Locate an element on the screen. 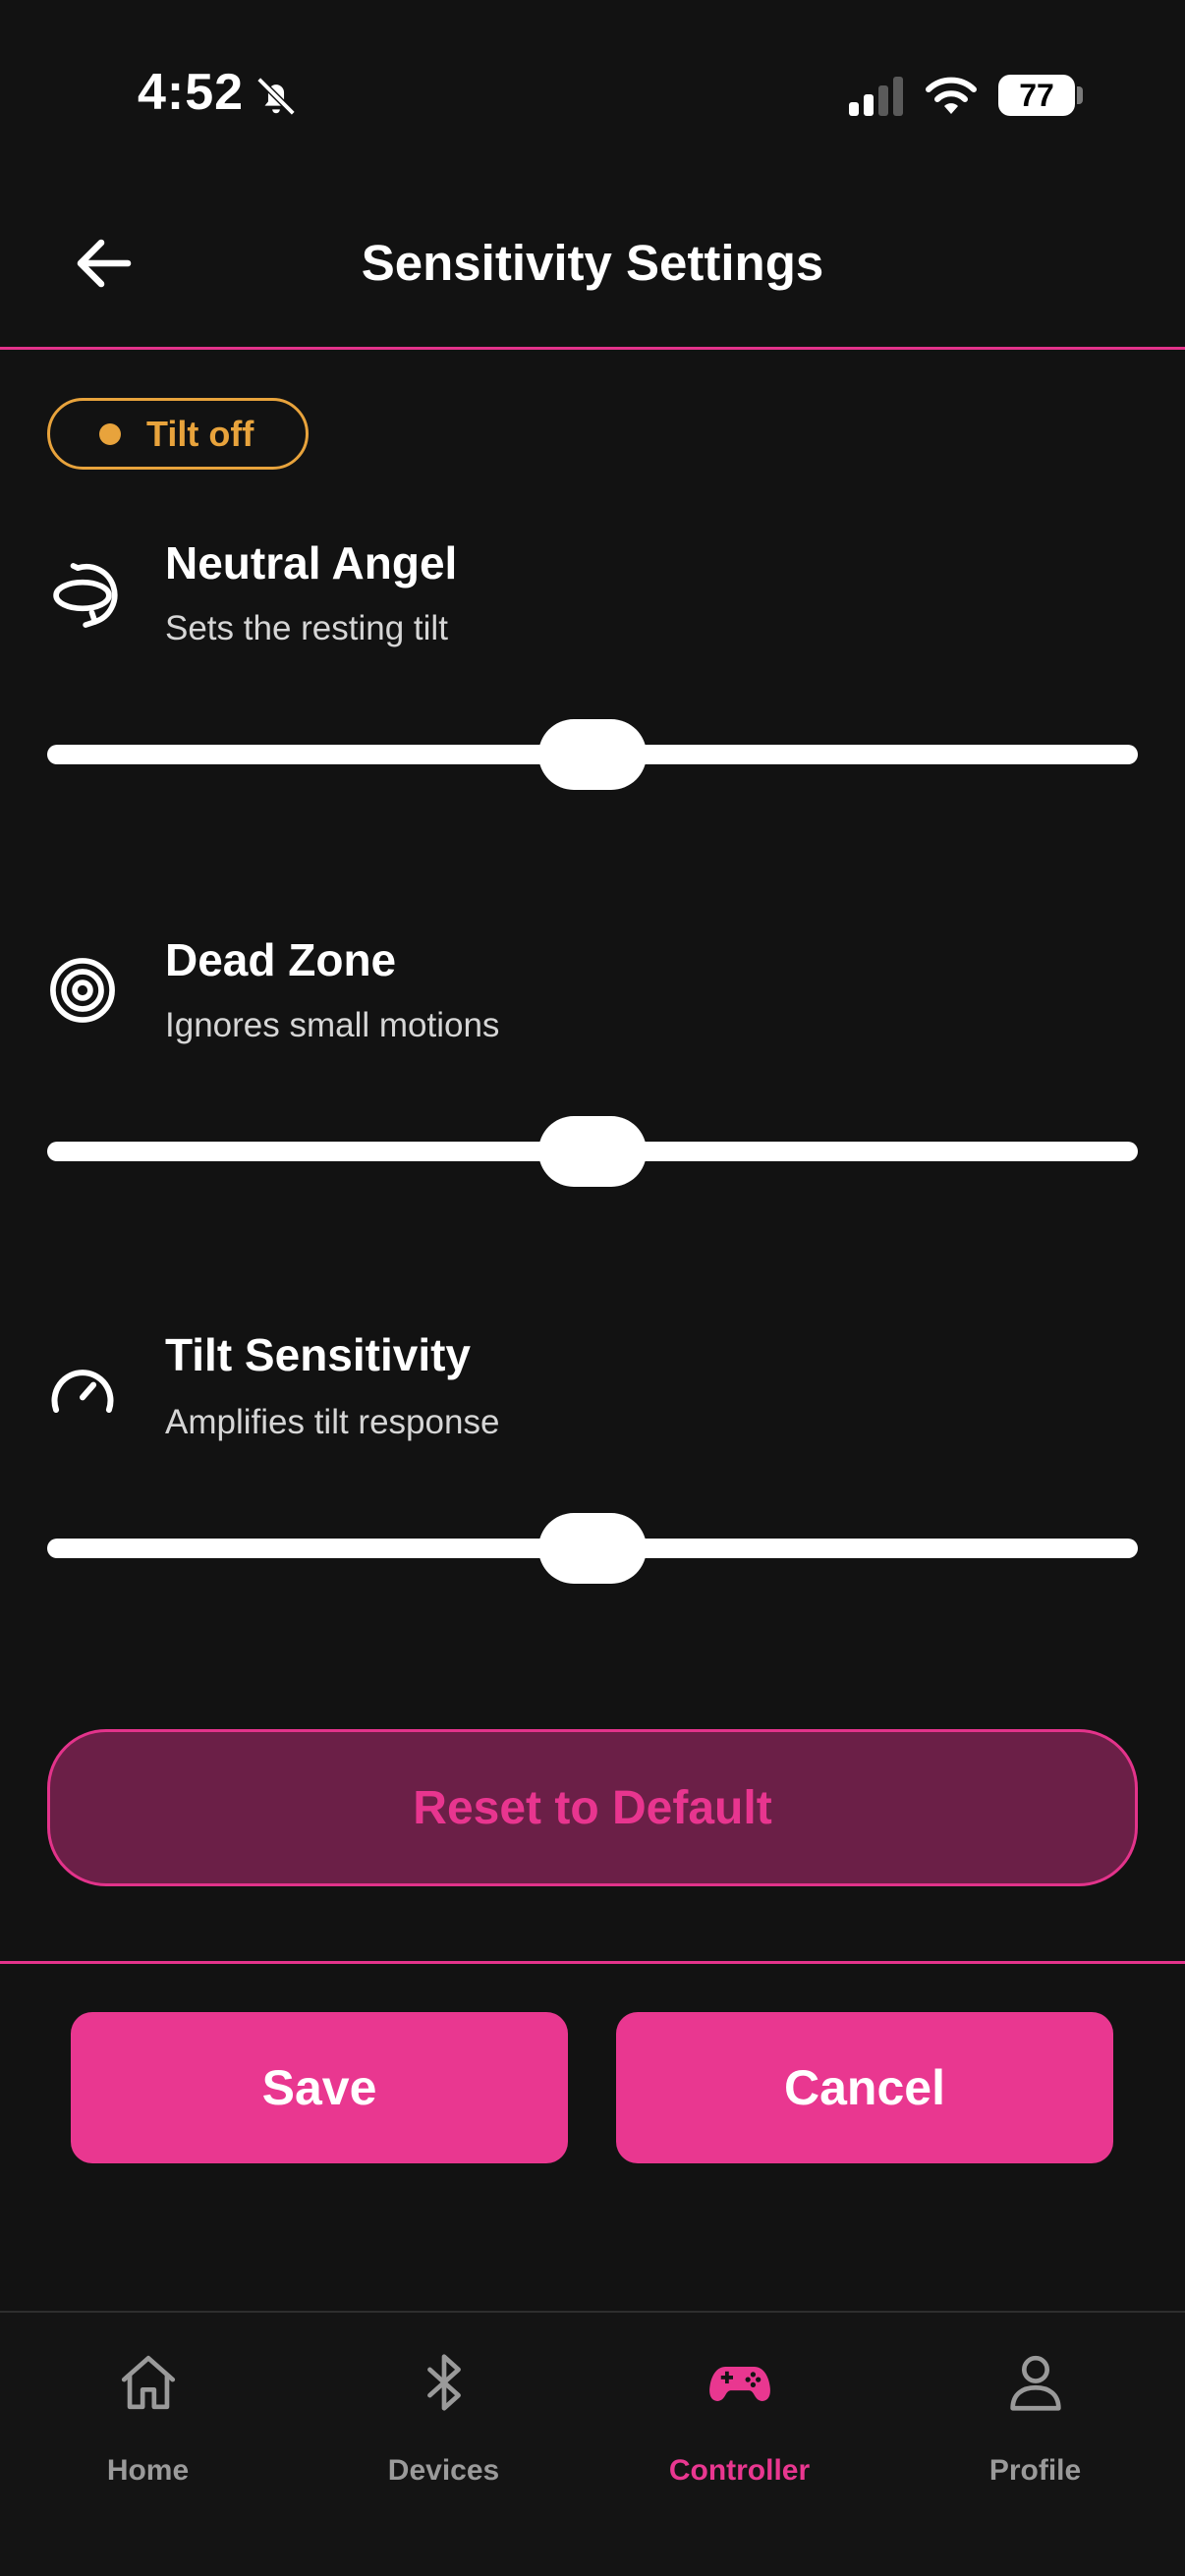  page-title: Sensitivity Settings is located at coordinates (592, 263).